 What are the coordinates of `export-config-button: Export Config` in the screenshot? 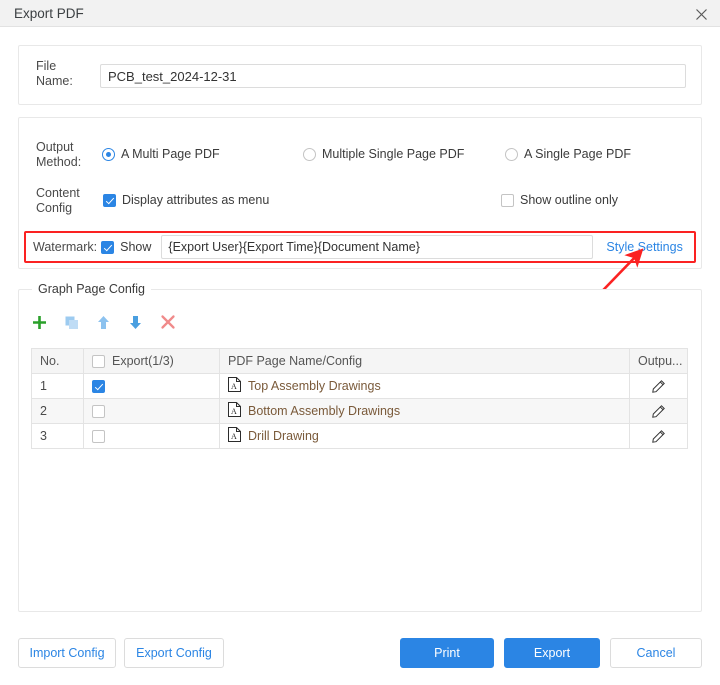 It's located at (174, 653).